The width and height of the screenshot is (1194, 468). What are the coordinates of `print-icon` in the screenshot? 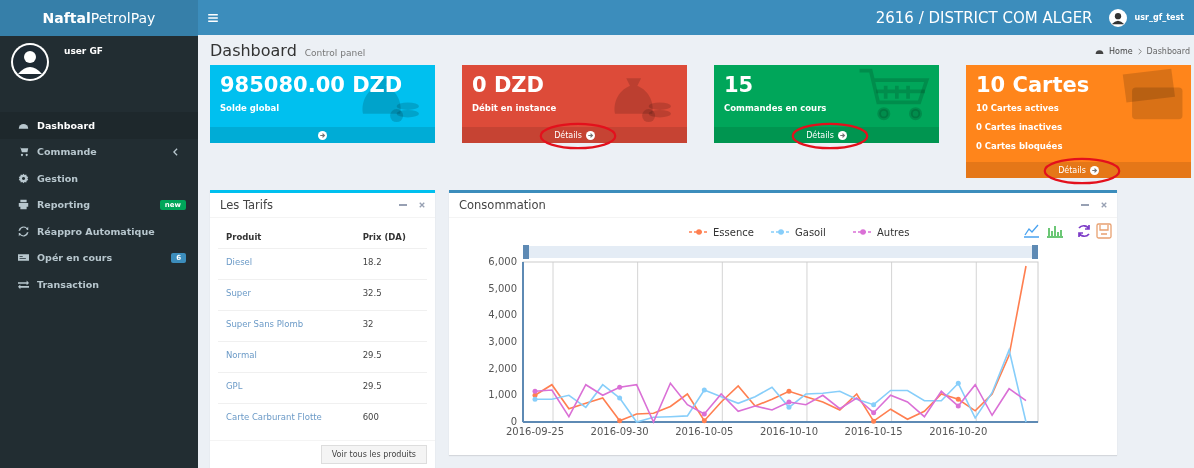 It's located at (23, 205).